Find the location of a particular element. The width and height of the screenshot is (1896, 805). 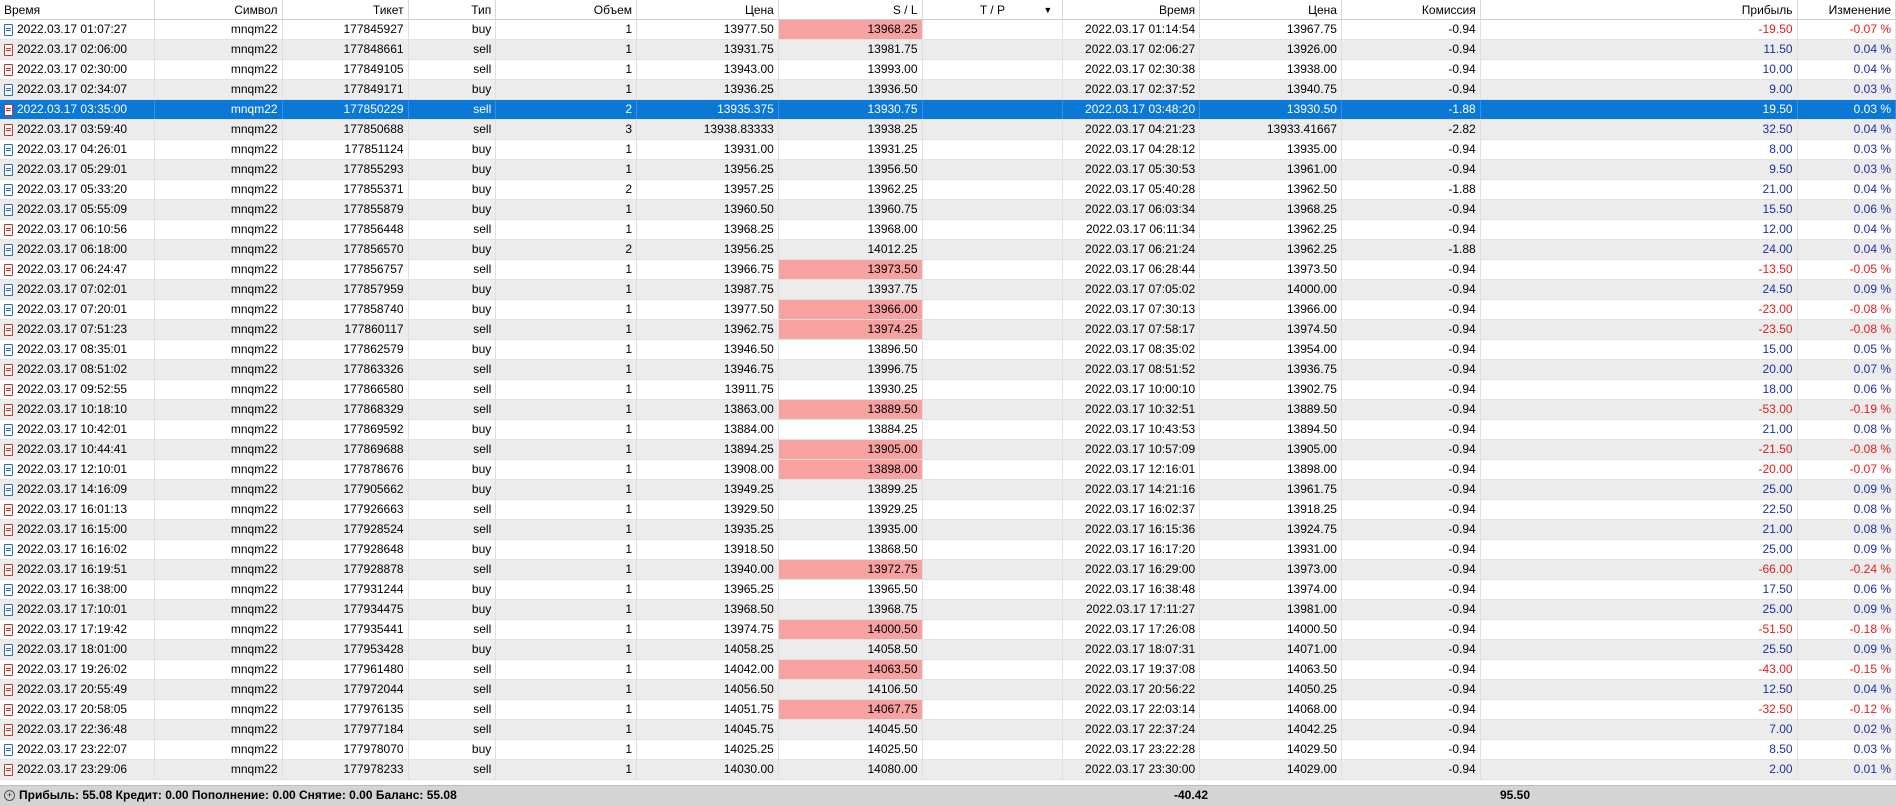

cell-ticket: 177849105 is located at coordinates (346, 69).